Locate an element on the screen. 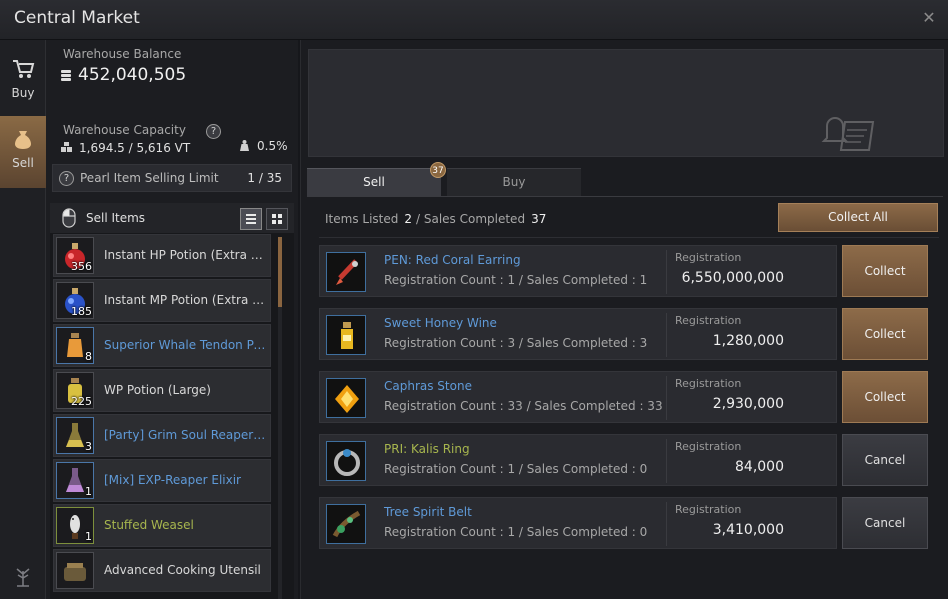 The image size is (948, 599). sales-summary: Items Listed 2 / Sales Completed 37 is located at coordinates (437, 219).